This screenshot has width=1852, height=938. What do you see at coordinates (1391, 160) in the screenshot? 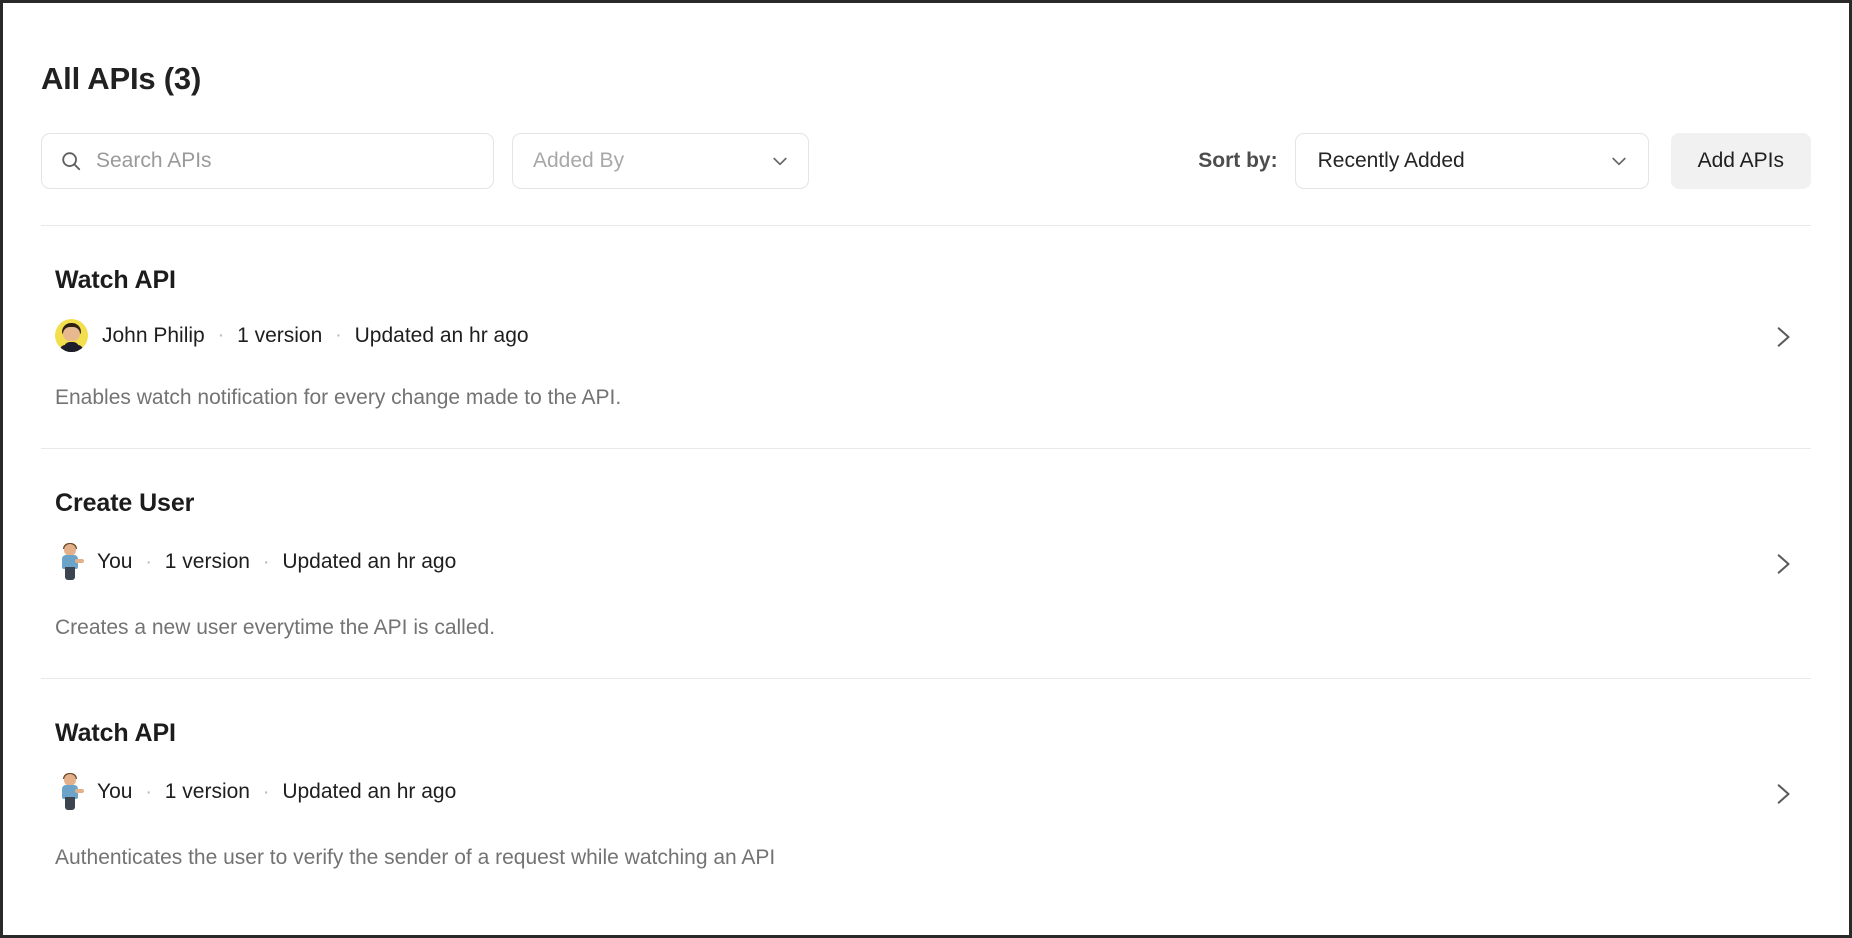
I see `sort-by-value: Recently Added` at bounding box center [1391, 160].